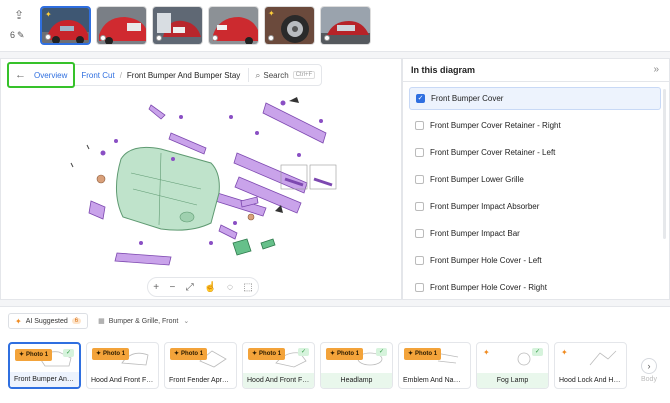  I want to click on breadcrumb-current: Front Bumper And Bumper Stay, so click(183, 75).